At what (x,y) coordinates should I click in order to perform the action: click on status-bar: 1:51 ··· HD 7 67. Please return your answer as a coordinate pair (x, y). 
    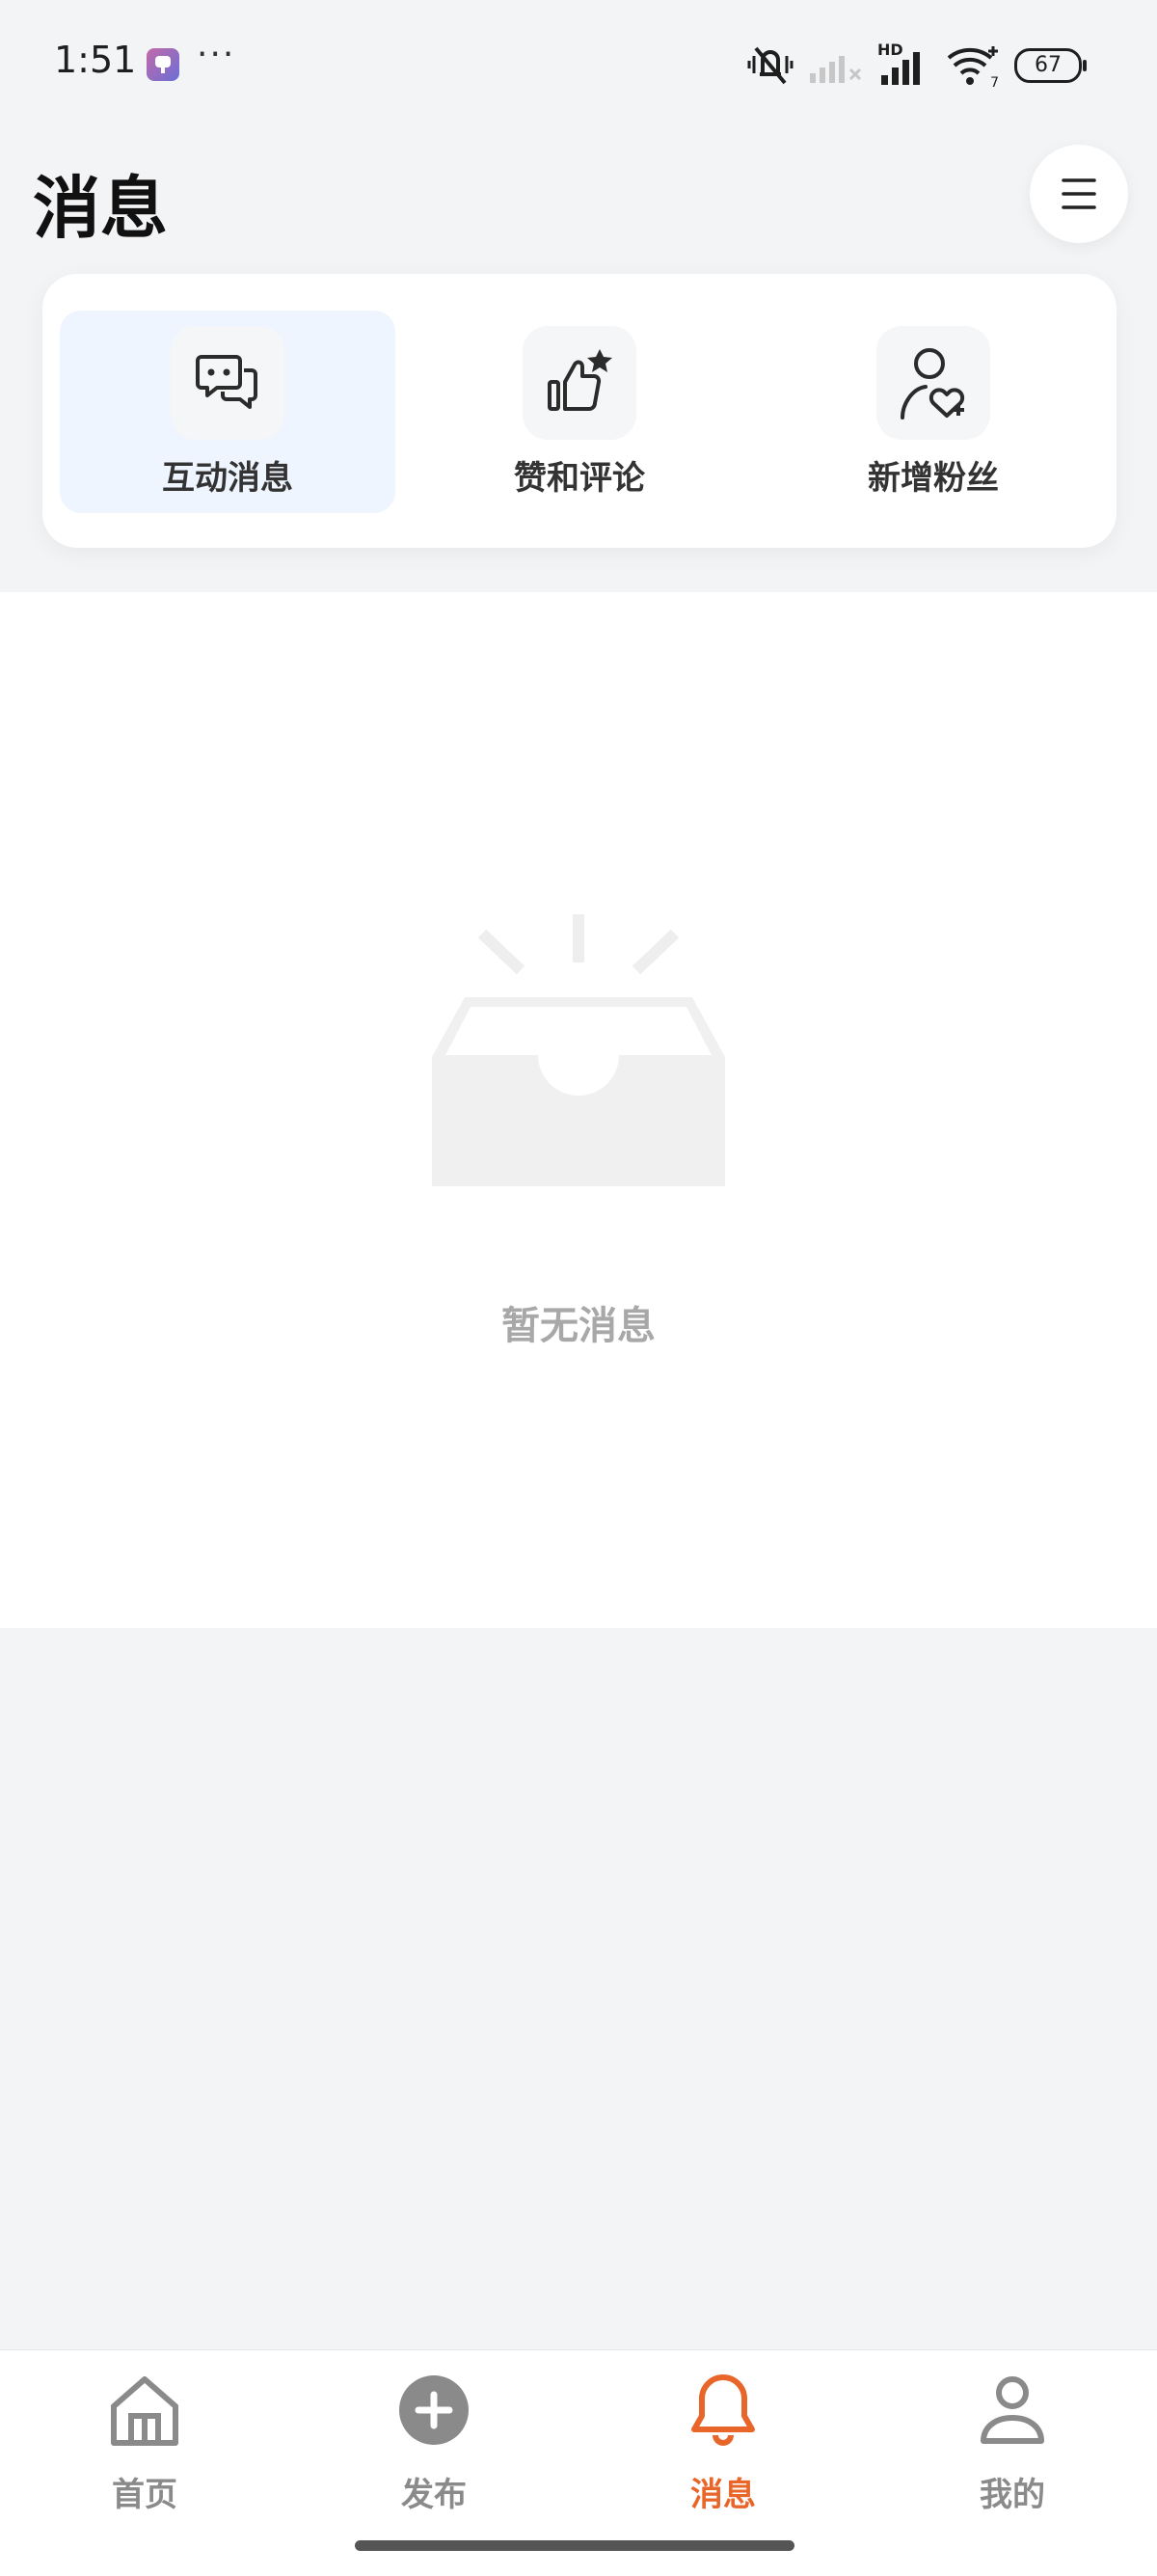
    Looking at the image, I should click on (578, 67).